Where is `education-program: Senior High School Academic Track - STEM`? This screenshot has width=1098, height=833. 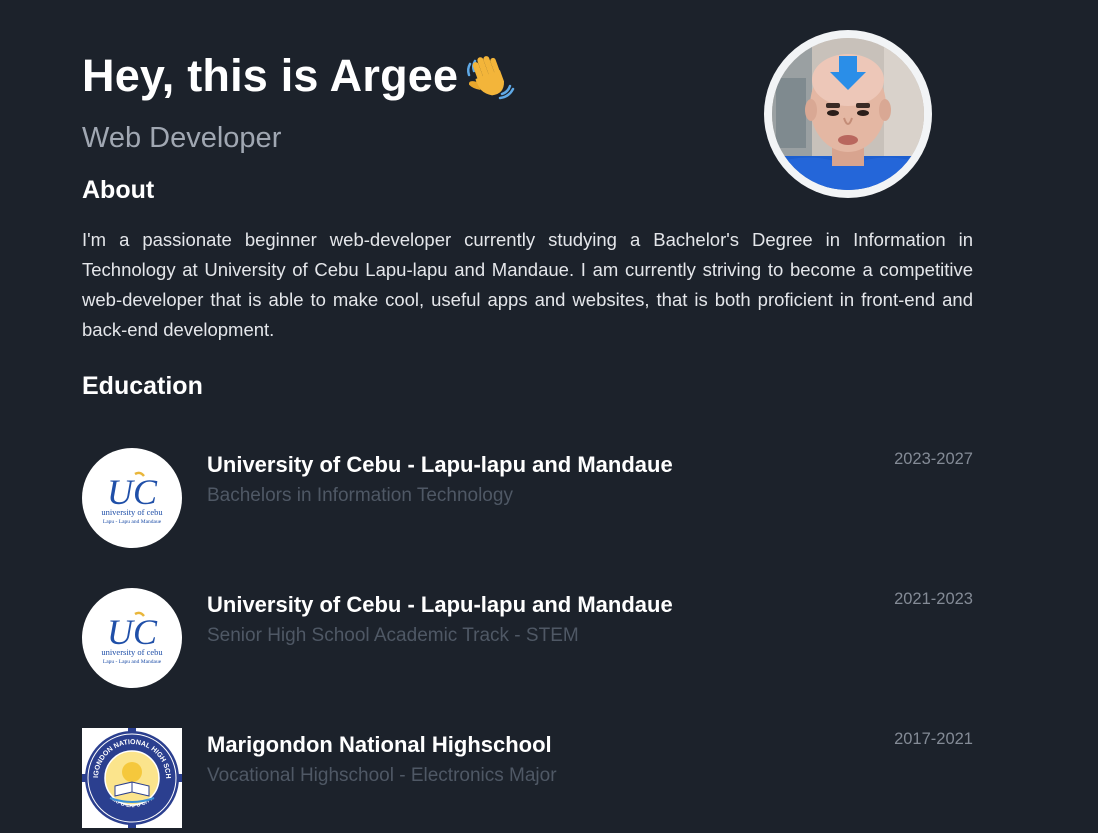 education-program: Senior High School Academic Track - STEM is located at coordinates (393, 635).